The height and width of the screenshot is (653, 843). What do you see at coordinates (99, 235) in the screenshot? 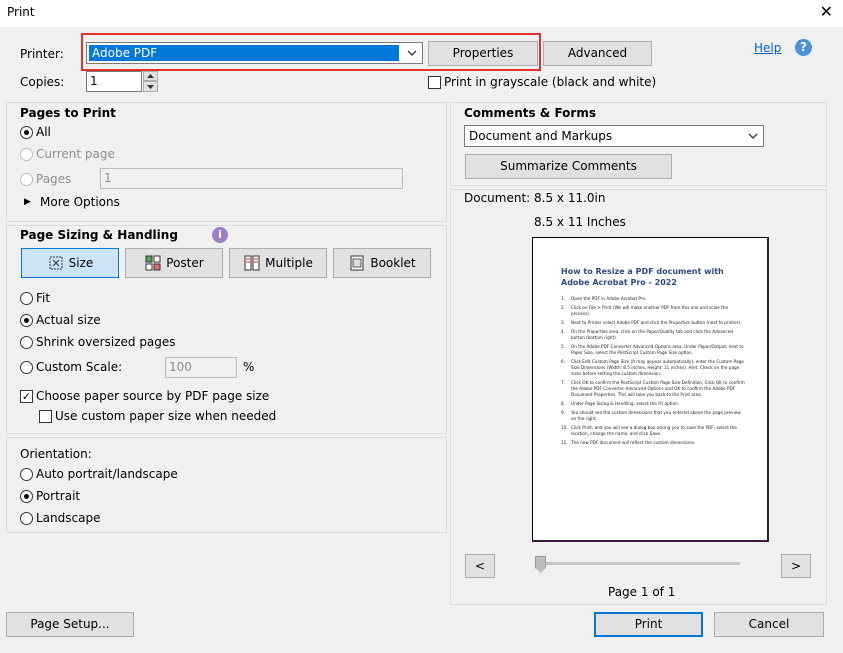
I see `page-sizing-header: Page Sizing & Handling` at bounding box center [99, 235].